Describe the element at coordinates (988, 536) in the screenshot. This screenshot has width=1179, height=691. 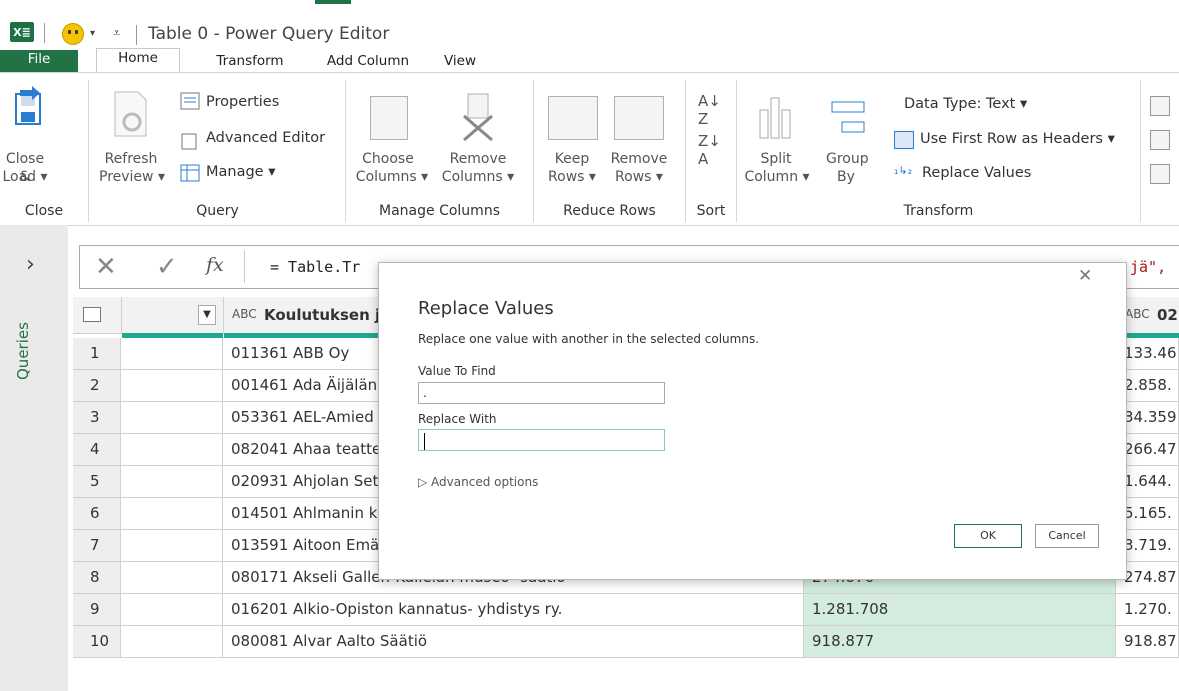
I see `ok-button: OK` at that location.